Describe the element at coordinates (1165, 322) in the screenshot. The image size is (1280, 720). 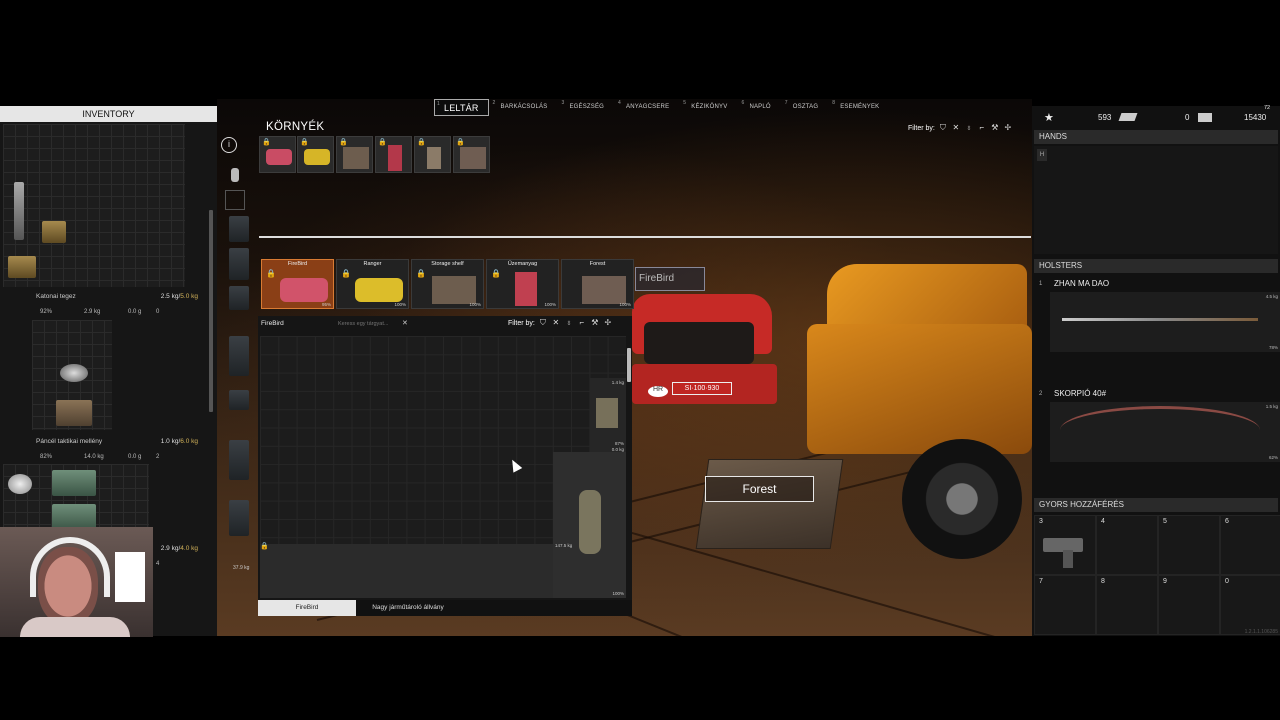
I see `weapon-slot-sword: 4.5 kg 78%` at that location.